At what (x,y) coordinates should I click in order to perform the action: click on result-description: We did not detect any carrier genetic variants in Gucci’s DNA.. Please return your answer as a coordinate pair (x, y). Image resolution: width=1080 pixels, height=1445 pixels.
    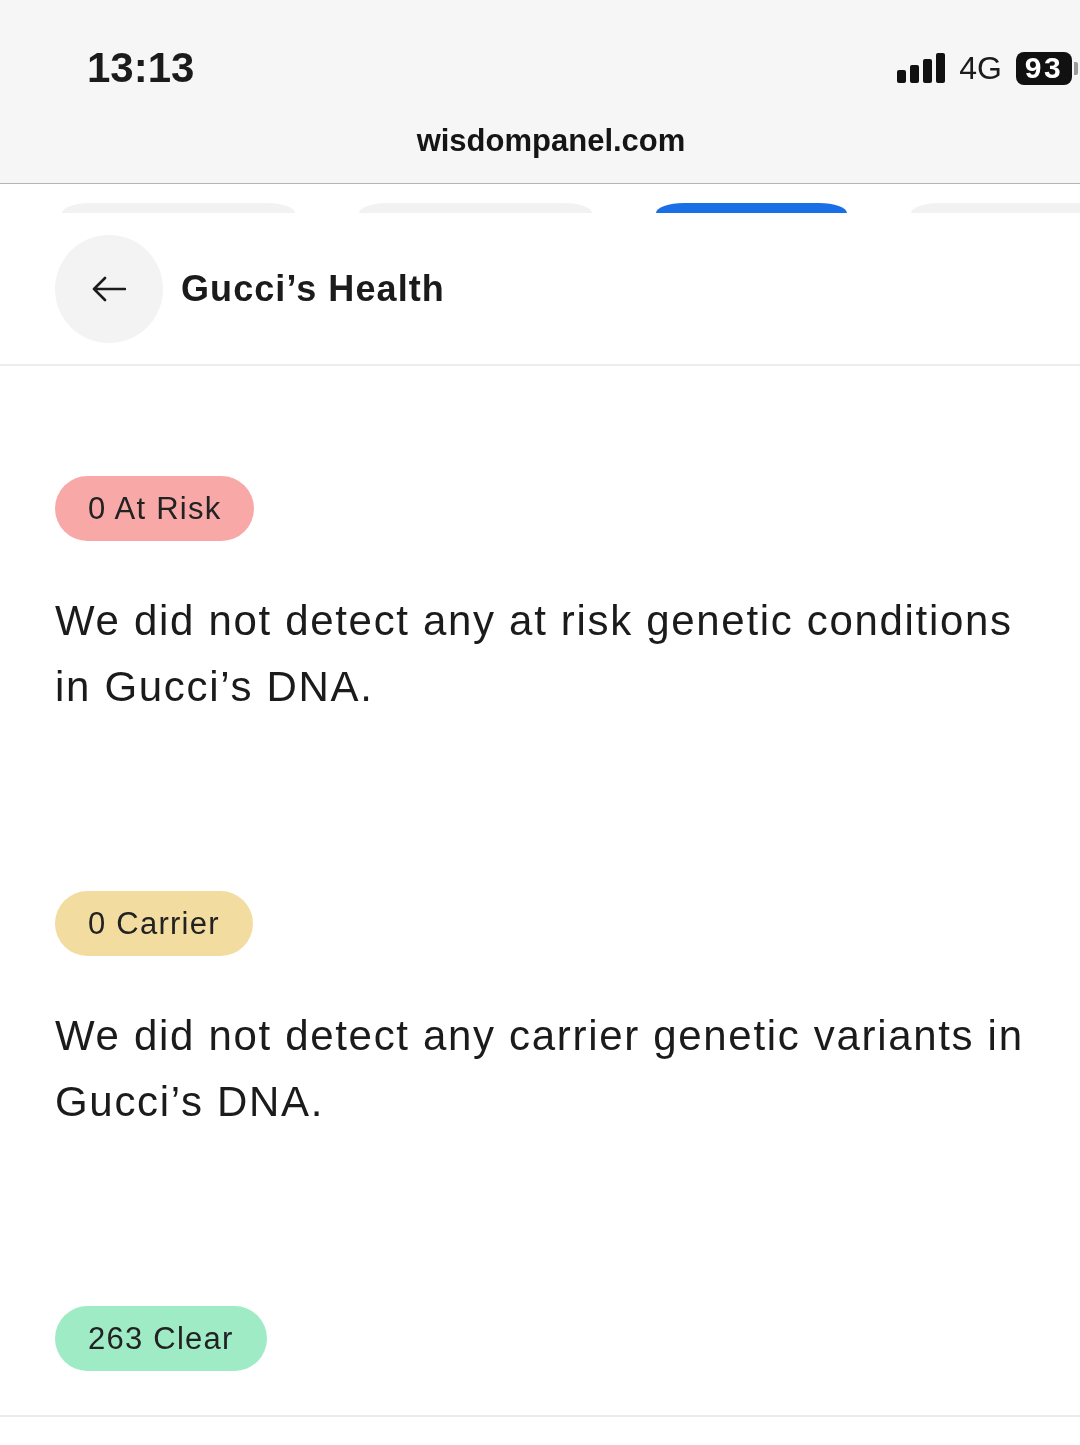
    Looking at the image, I should click on (540, 1069).